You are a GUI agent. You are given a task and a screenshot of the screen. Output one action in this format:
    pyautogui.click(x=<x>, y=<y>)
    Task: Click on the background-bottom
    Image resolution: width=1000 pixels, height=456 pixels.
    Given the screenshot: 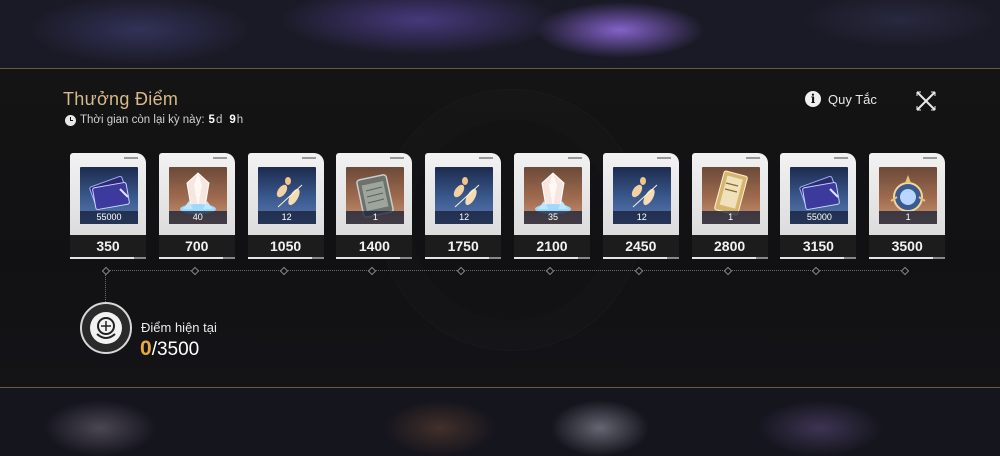 What is the action you would take?
    pyautogui.click(x=500, y=422)
    